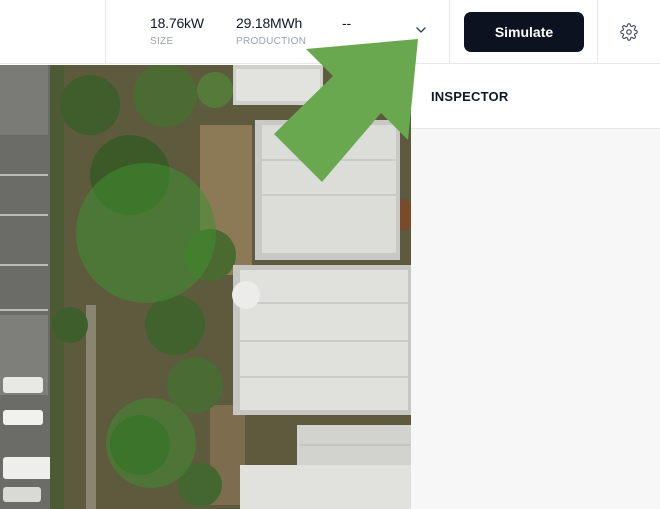 Image resolution: width=660 pixels, height=509 pixels. What do you see at coordinates (162, 41) in the screenshot?
I see `size-label: SIZE` at bounding box center [162, 41].